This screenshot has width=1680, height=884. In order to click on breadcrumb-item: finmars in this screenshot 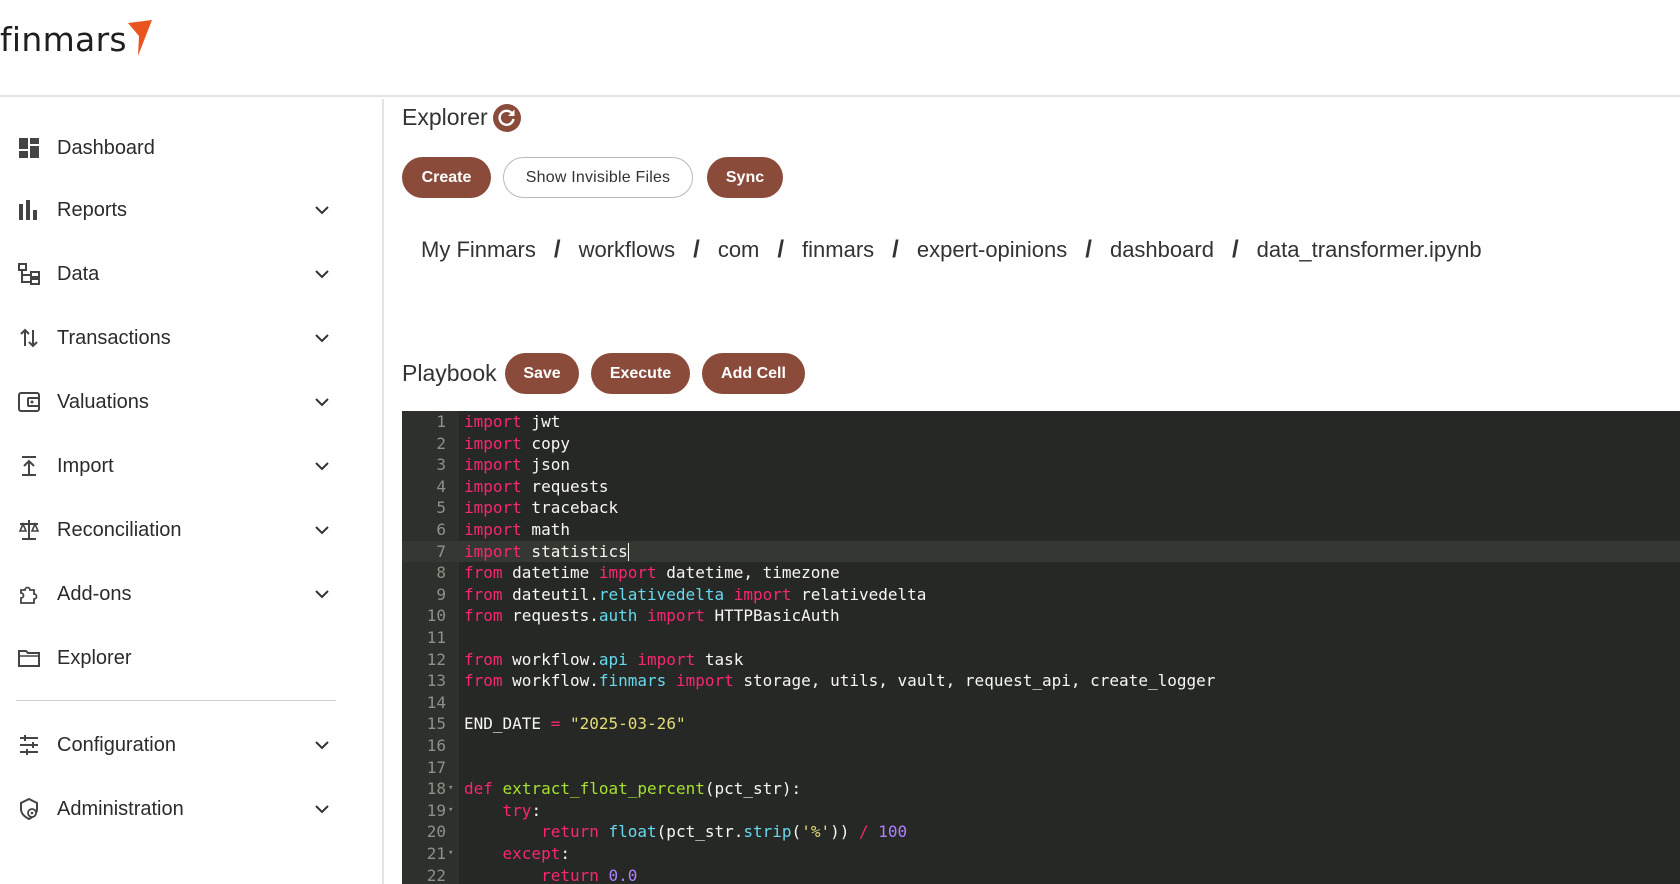, I will do `click(838, 250)`.